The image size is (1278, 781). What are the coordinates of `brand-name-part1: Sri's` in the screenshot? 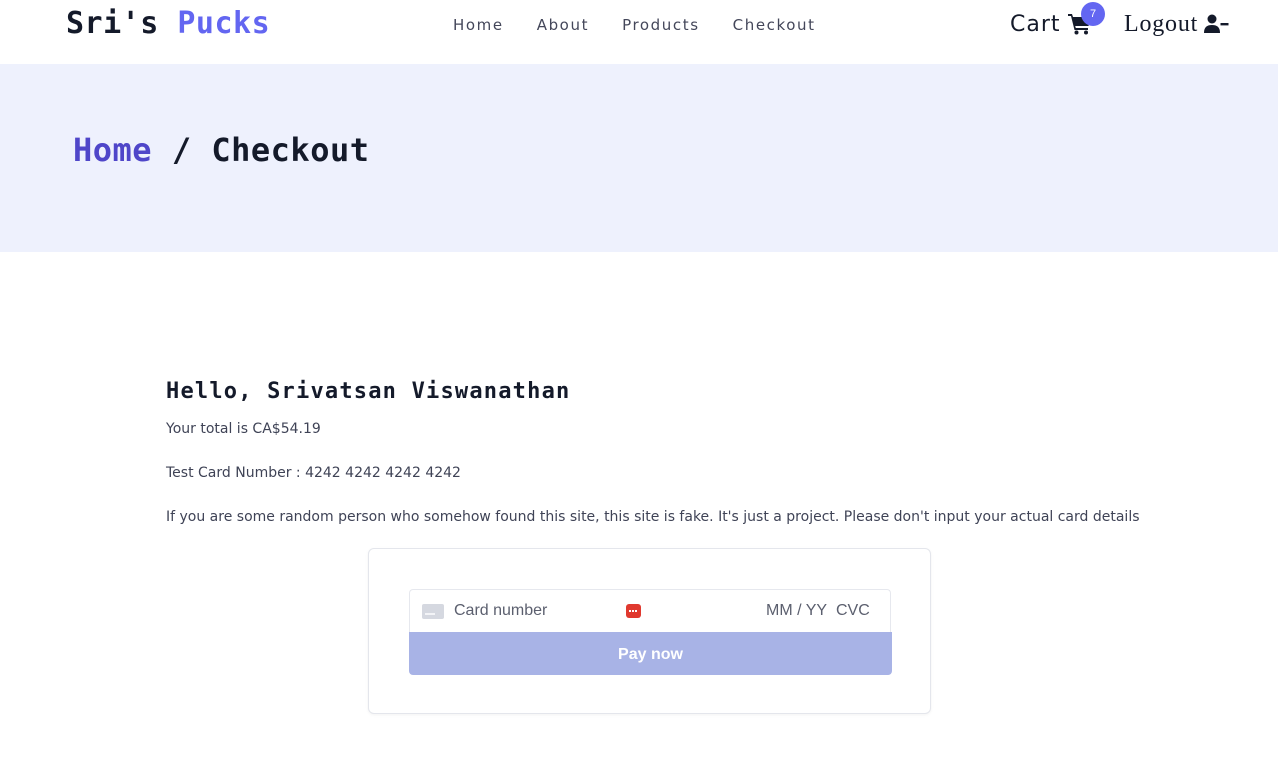 It's located at (112, 23).